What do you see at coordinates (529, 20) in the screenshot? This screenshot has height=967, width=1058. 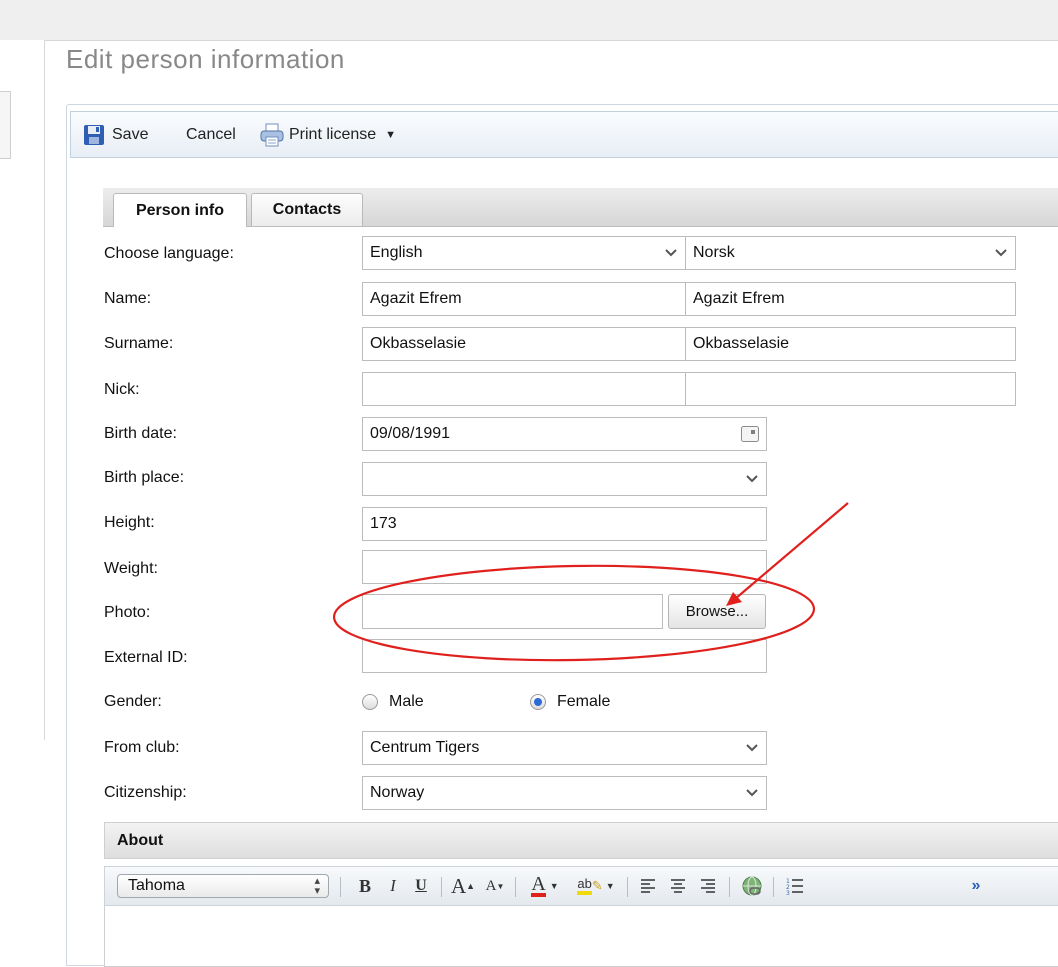 I see `top-bar` at bounding box center [529, 20].